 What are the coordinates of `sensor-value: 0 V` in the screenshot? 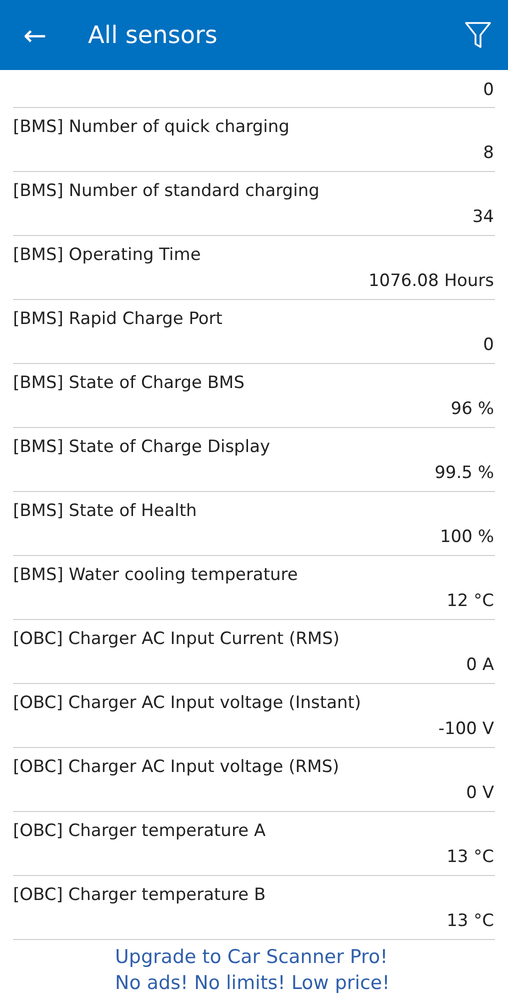 It's located at (480, 793).